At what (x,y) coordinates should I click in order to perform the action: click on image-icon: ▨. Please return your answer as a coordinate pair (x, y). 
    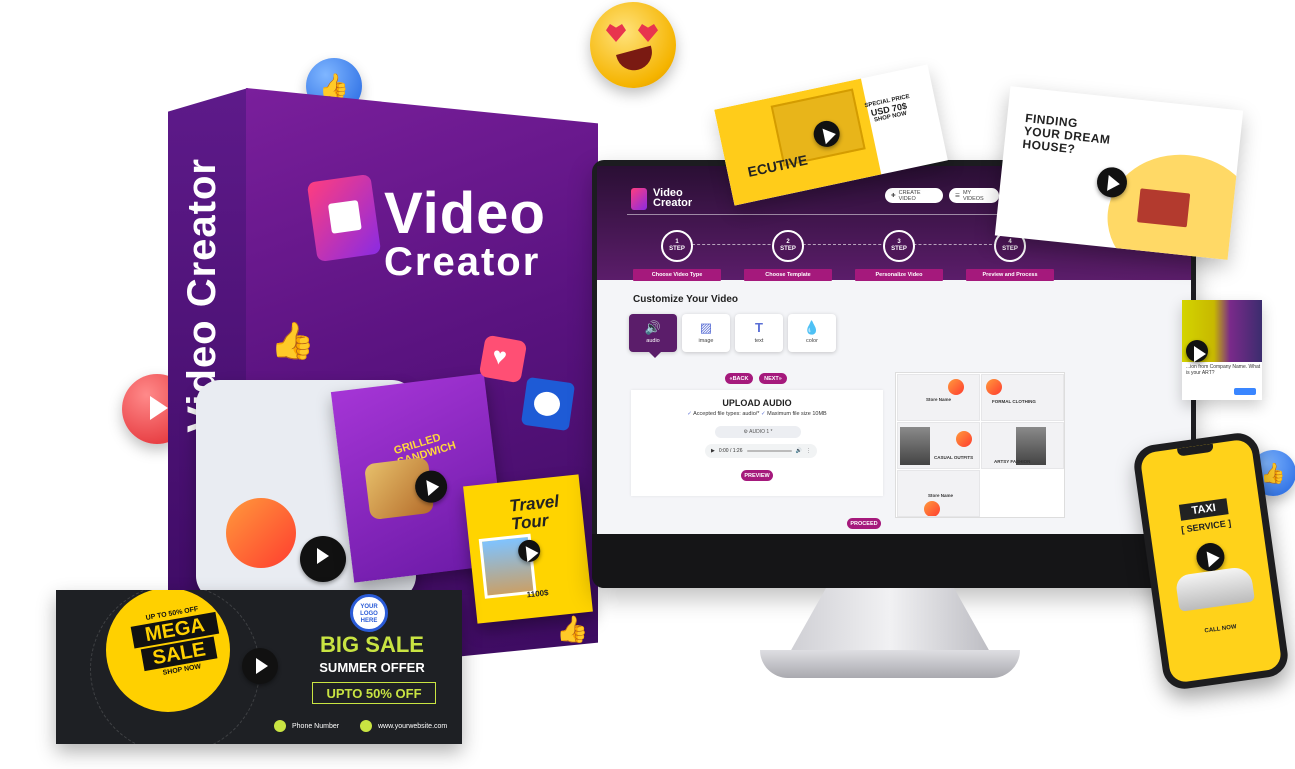
    Looking at the image, I should click on (706, 327).